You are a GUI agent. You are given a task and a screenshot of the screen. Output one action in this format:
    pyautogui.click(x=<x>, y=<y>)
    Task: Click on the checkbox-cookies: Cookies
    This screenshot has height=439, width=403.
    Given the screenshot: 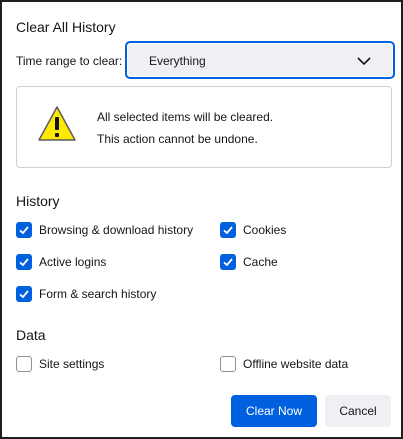 What is the action you would take?
    pyautogui.click(x=253, y=230)
    